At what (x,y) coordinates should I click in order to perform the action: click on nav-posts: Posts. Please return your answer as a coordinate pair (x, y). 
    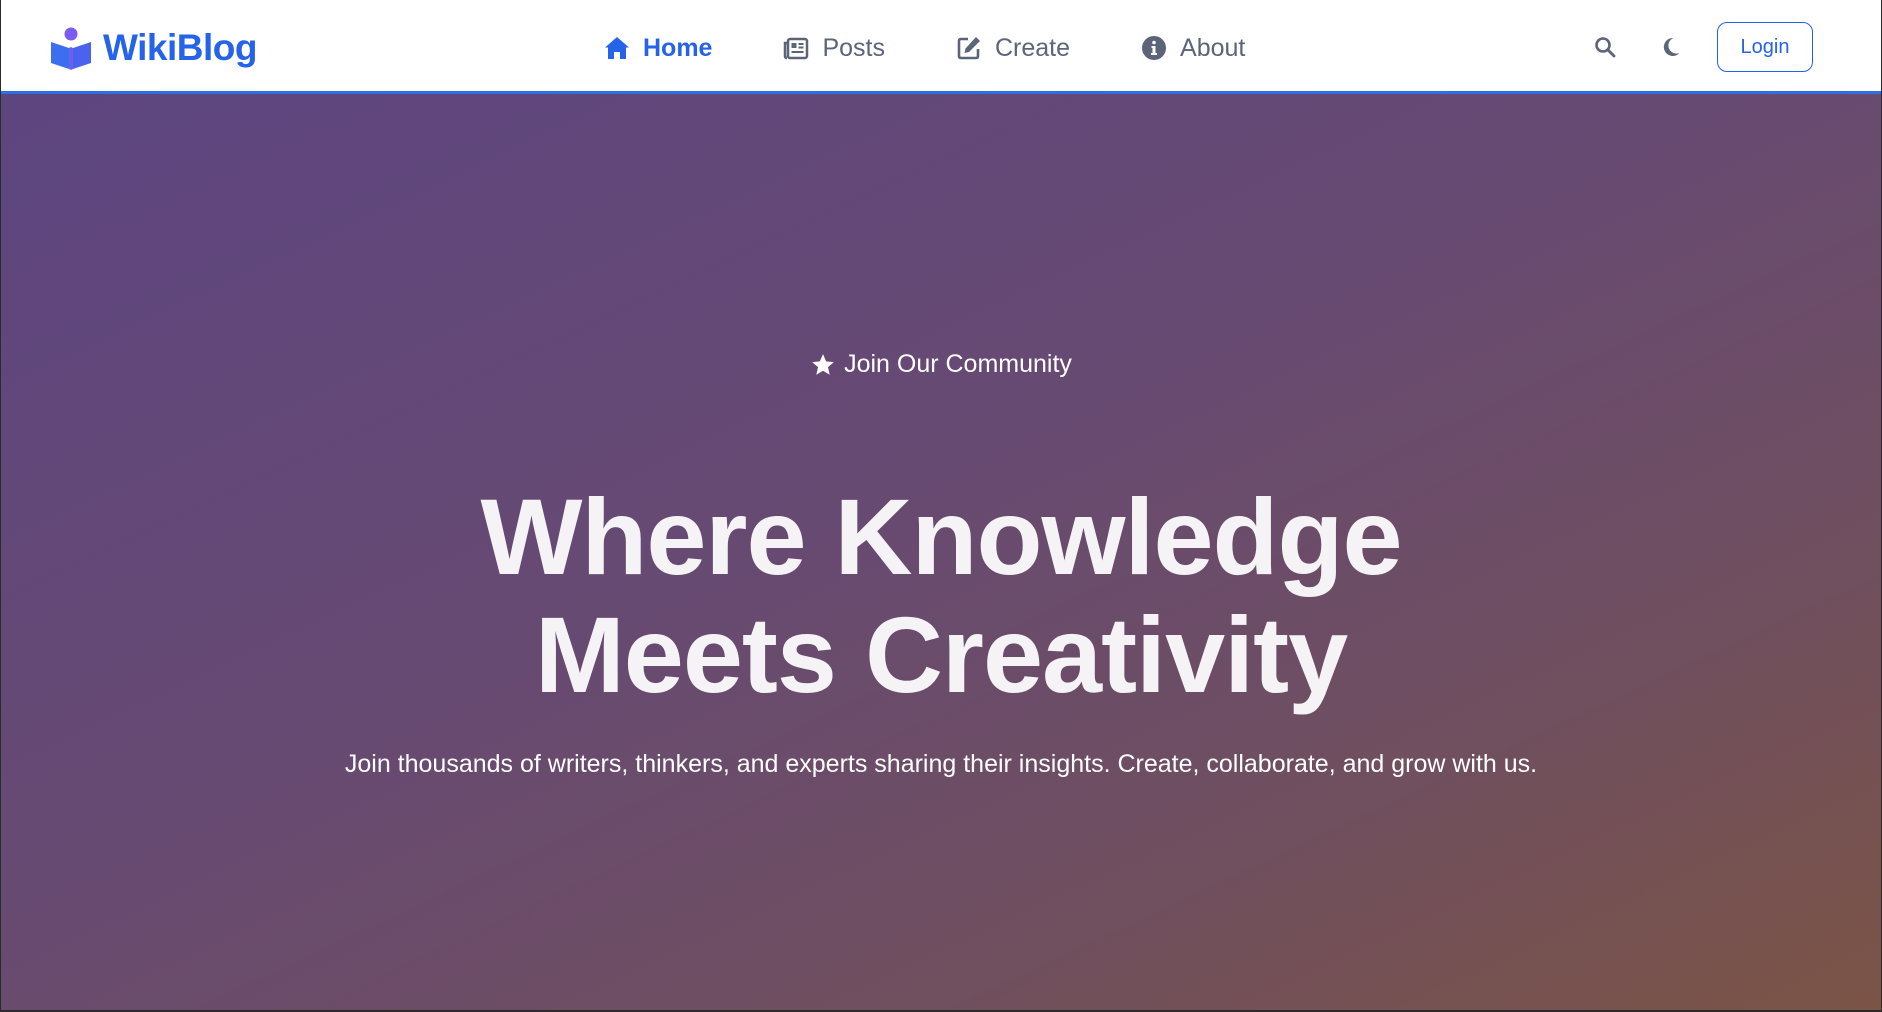
    Looking at the image, I should click on (833, 48).